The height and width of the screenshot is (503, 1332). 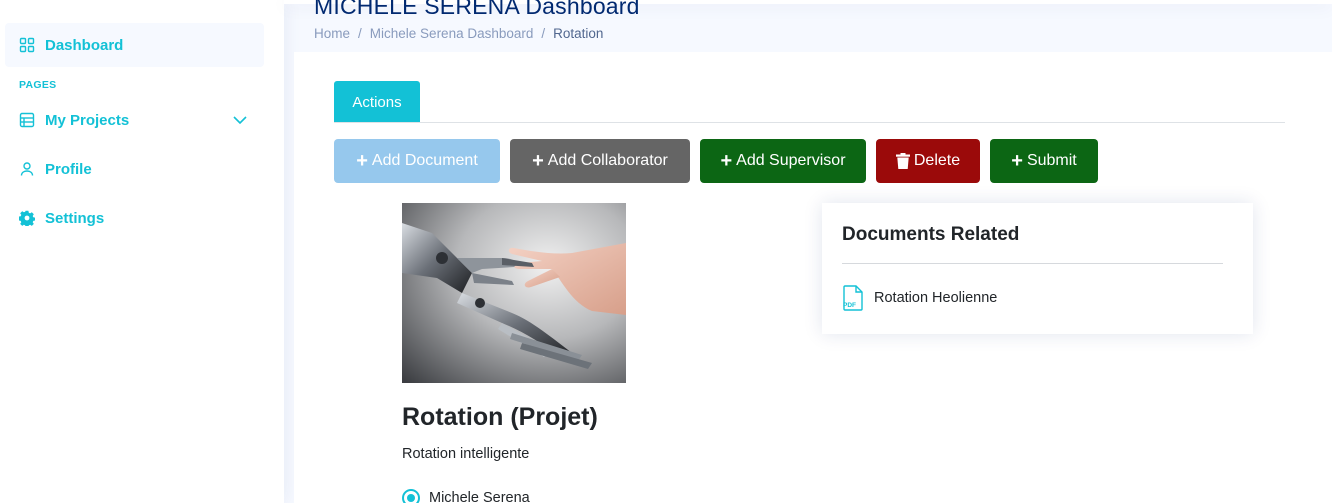 What do you see at coordinates (607, 160) in the screenshot?
I see `button-label: Add Collaborator` at bounding box center [607, 160].